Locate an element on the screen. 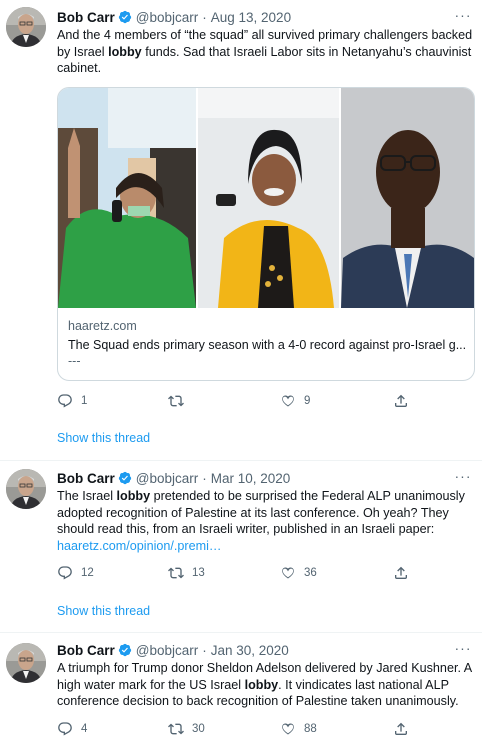  reply-button: 4 is located at coordinates (72, 729).